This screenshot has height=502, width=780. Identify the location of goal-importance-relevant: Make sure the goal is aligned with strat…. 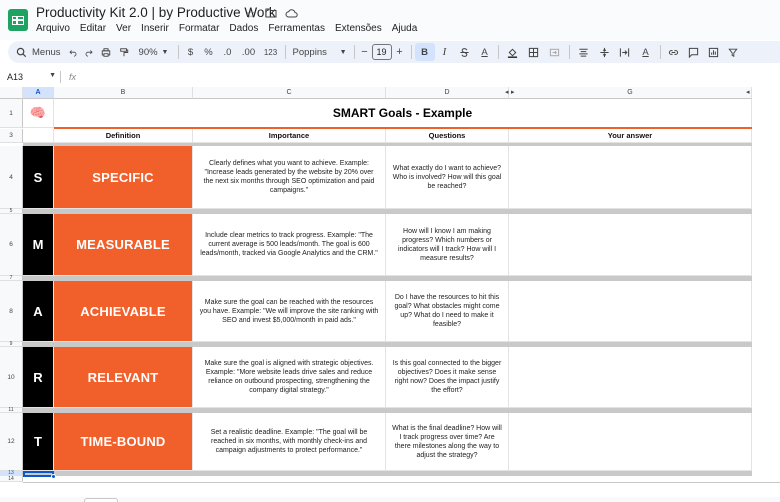
(289, 377).